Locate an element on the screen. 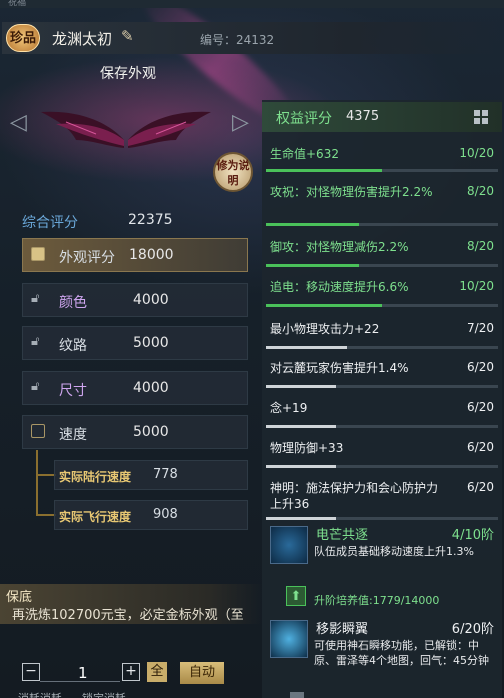  stat-name: 物理防御+33 is located at coordinates (307, 448).